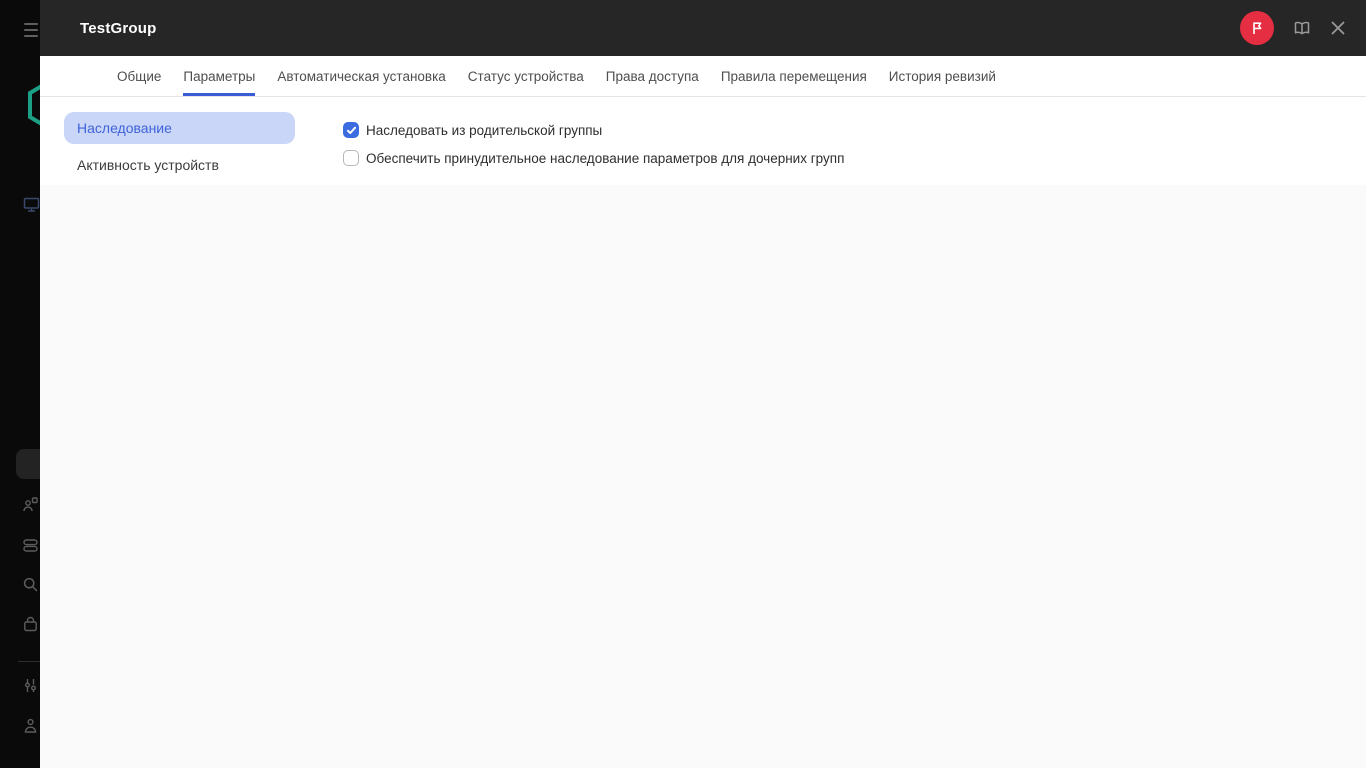 The width and height of the screenshot is (1366, 768). I want to click on flag-badge-icon, so click(1257, 28).